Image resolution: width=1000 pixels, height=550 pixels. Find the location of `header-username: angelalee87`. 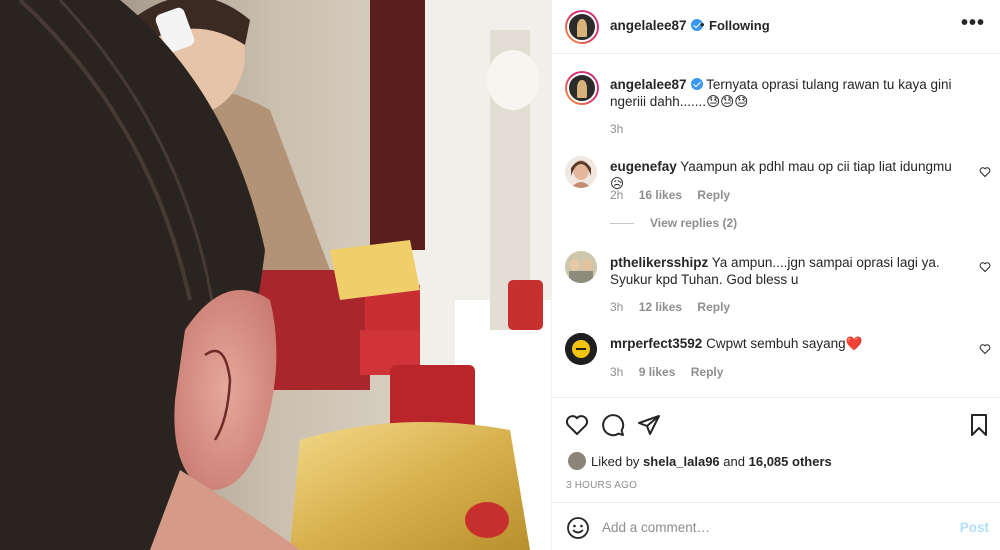

header-username: angelalee87 is located at coordinates (656, 25).